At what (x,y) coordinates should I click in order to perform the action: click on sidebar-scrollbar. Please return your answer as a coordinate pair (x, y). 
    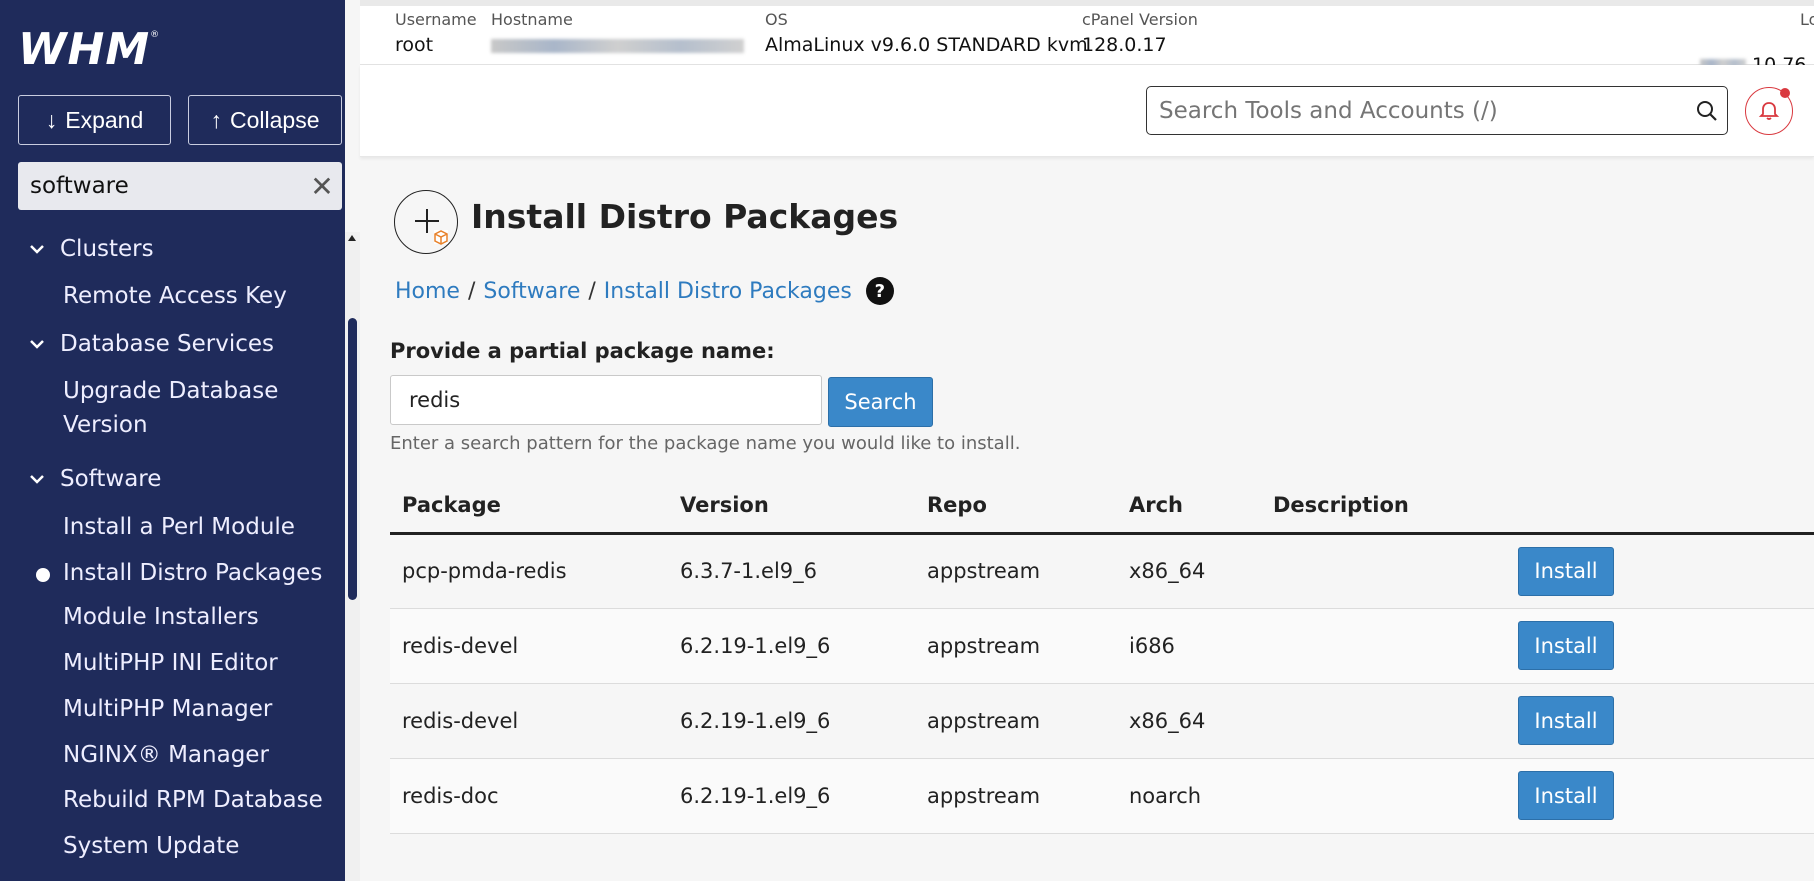
    Looking at the image, I should click on (352, 556).